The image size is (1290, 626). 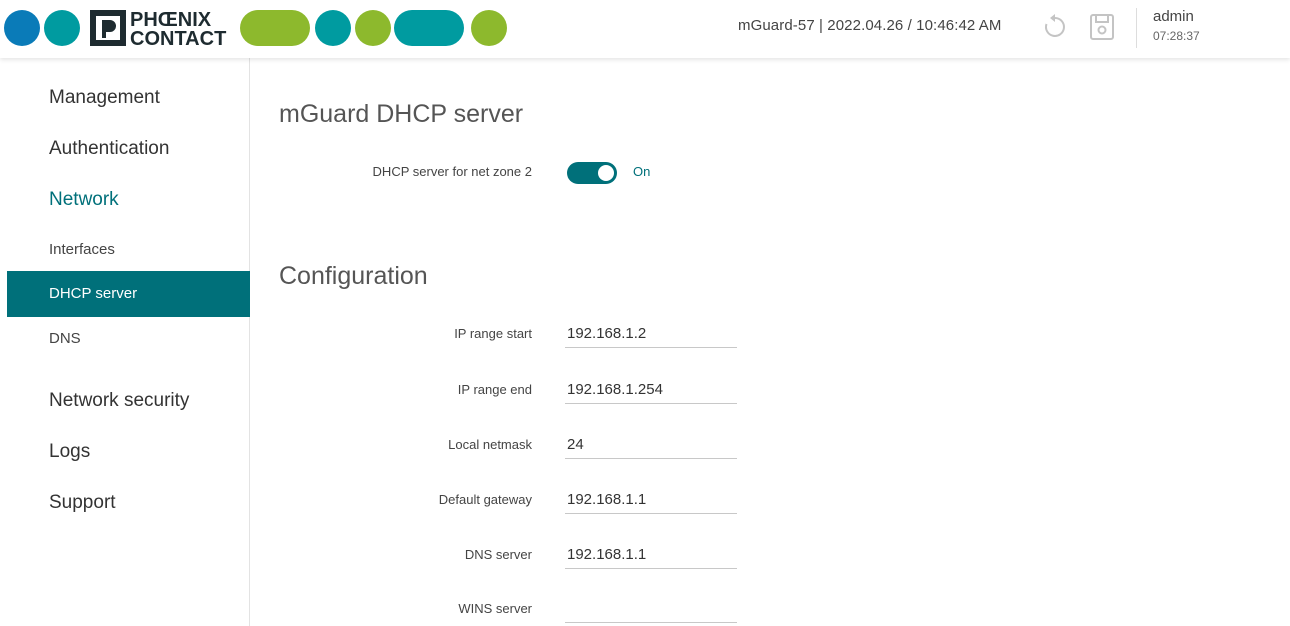 What do you see at coordinates (651, 333) in the screenshot?
I see `ip-range-start-input` at bounding box center [651, 333].